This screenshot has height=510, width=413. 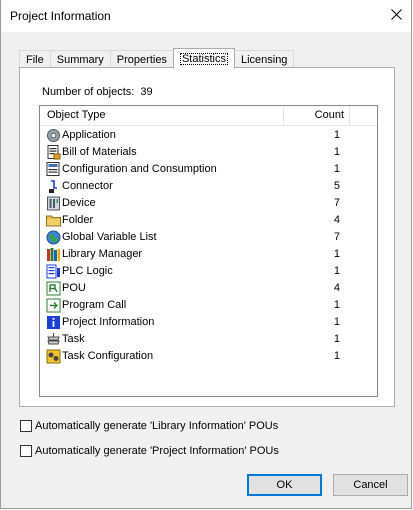 I want to click on ok-button: OK, so click(x=284, y=485).